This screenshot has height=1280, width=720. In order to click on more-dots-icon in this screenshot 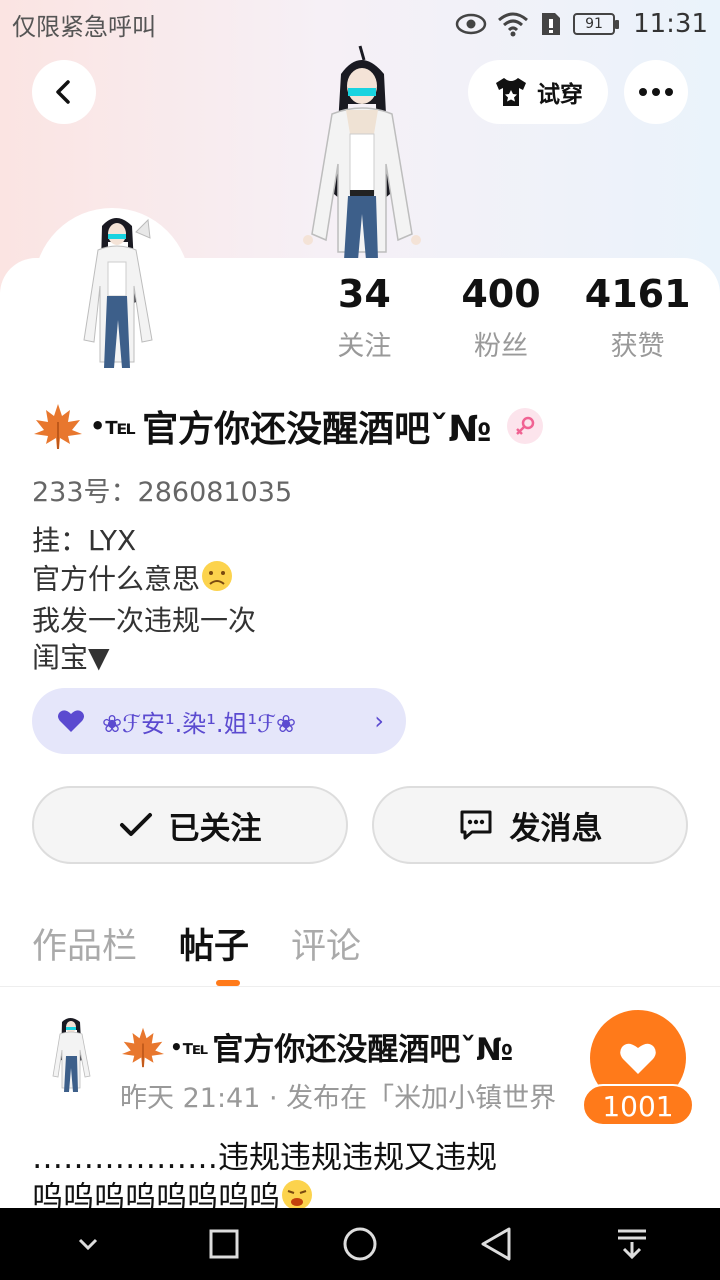, I will do `click(656, 92)`.